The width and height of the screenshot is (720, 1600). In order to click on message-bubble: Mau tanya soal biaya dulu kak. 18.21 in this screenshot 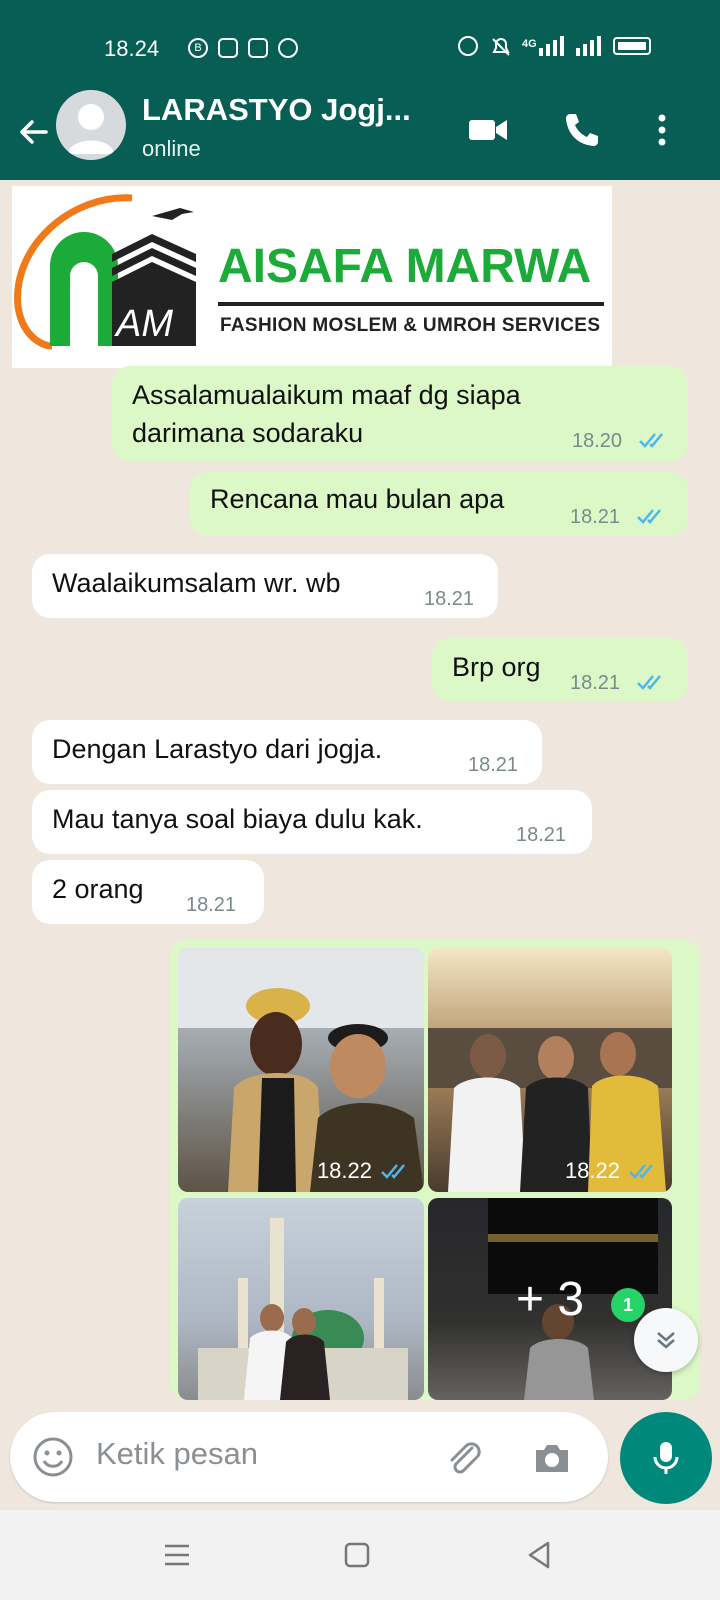, I will do `click(312, 822)`.